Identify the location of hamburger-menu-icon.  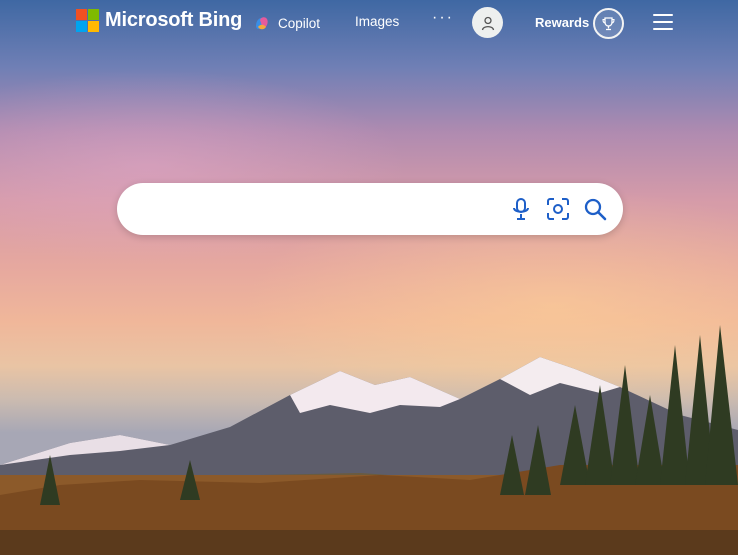
(663, 15).